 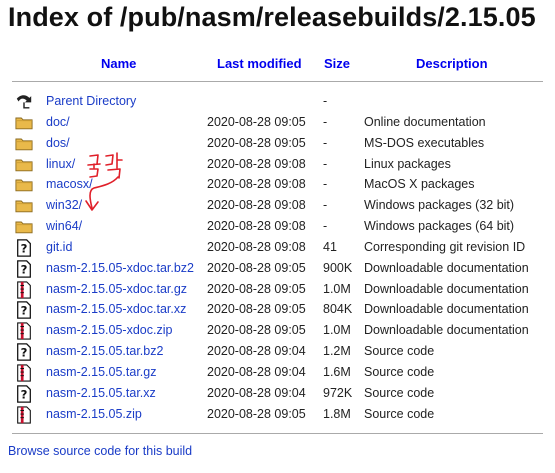 What do you see at coordinates (64, 226) in the screenshot?
I see `file-link: win64/` at bounding box center [64, 226].